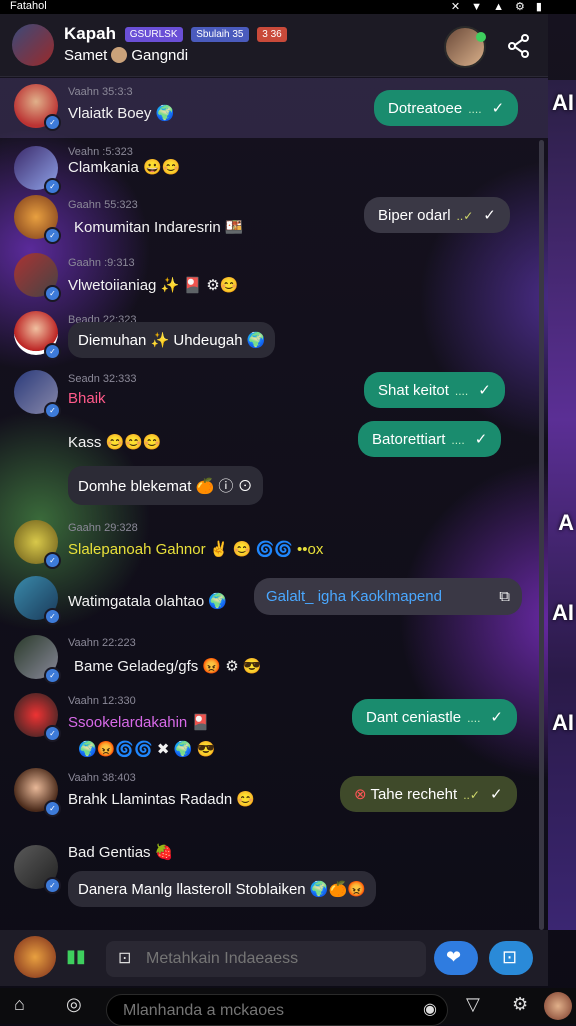 Image resolution: width=576 pixels, height=1026 pixels. Describe the element at coordinates (519, 49) in the screenshot. I see `share-icon` at that location.